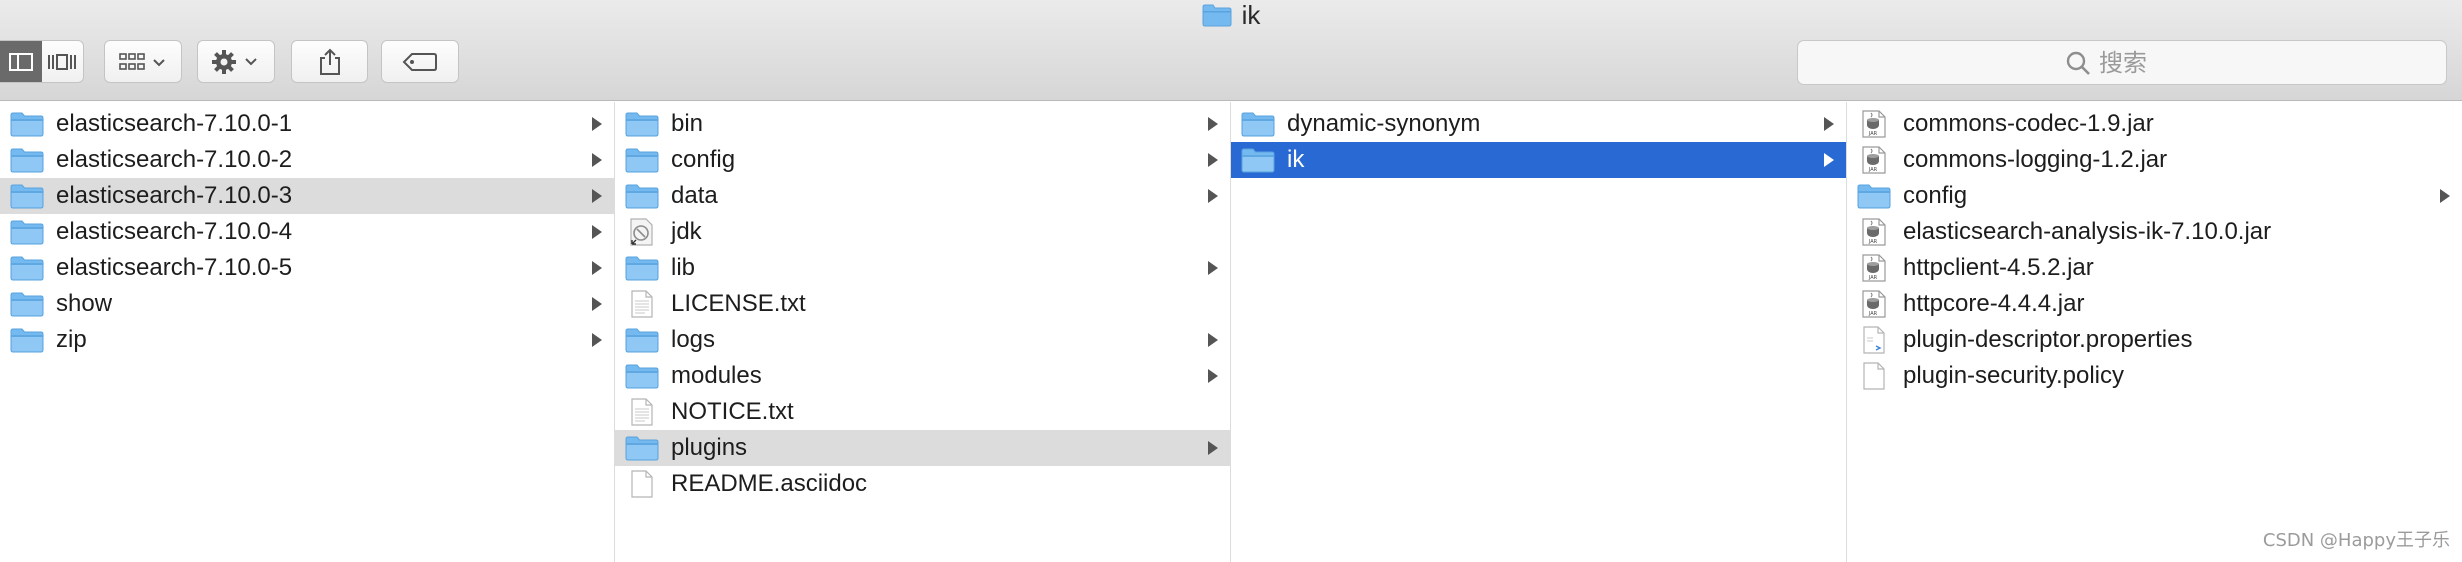  I want to click on search-field, so click(2122, 62).